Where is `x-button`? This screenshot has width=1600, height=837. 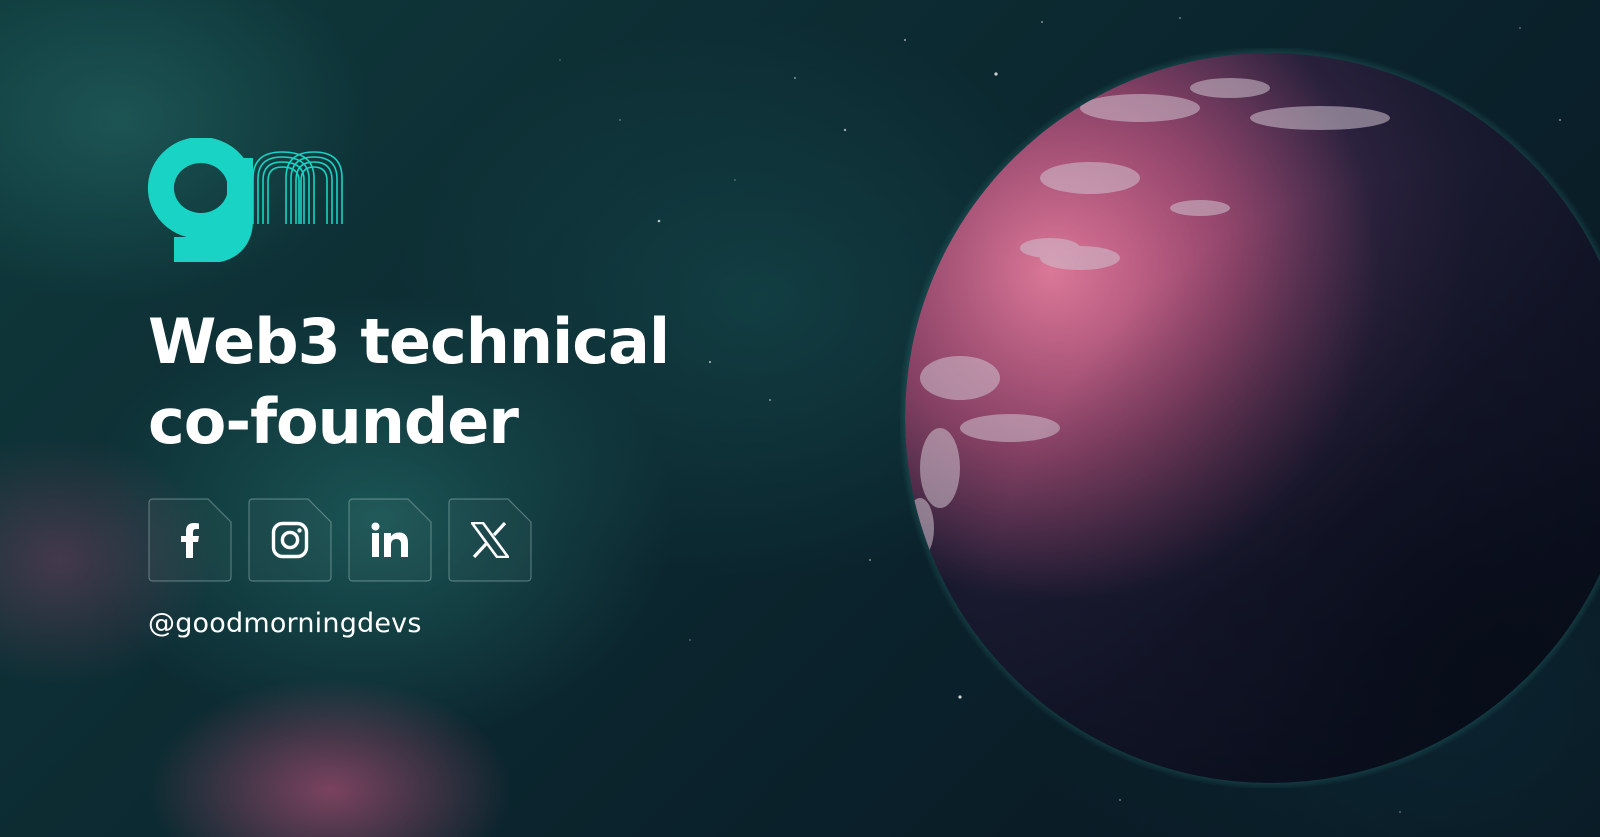
x-button is located at coordinates (490, 540).